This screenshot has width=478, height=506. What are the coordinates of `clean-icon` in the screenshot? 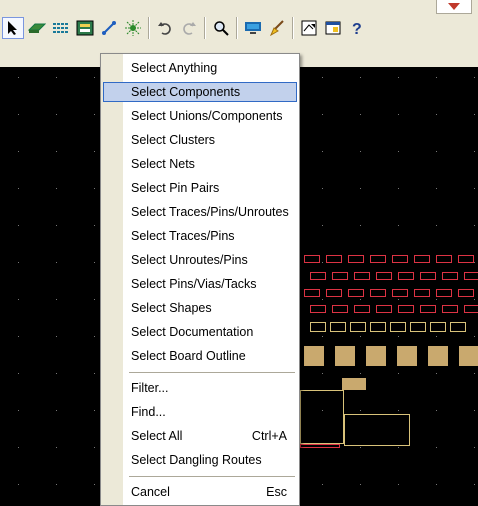 It's located at (277, 28).